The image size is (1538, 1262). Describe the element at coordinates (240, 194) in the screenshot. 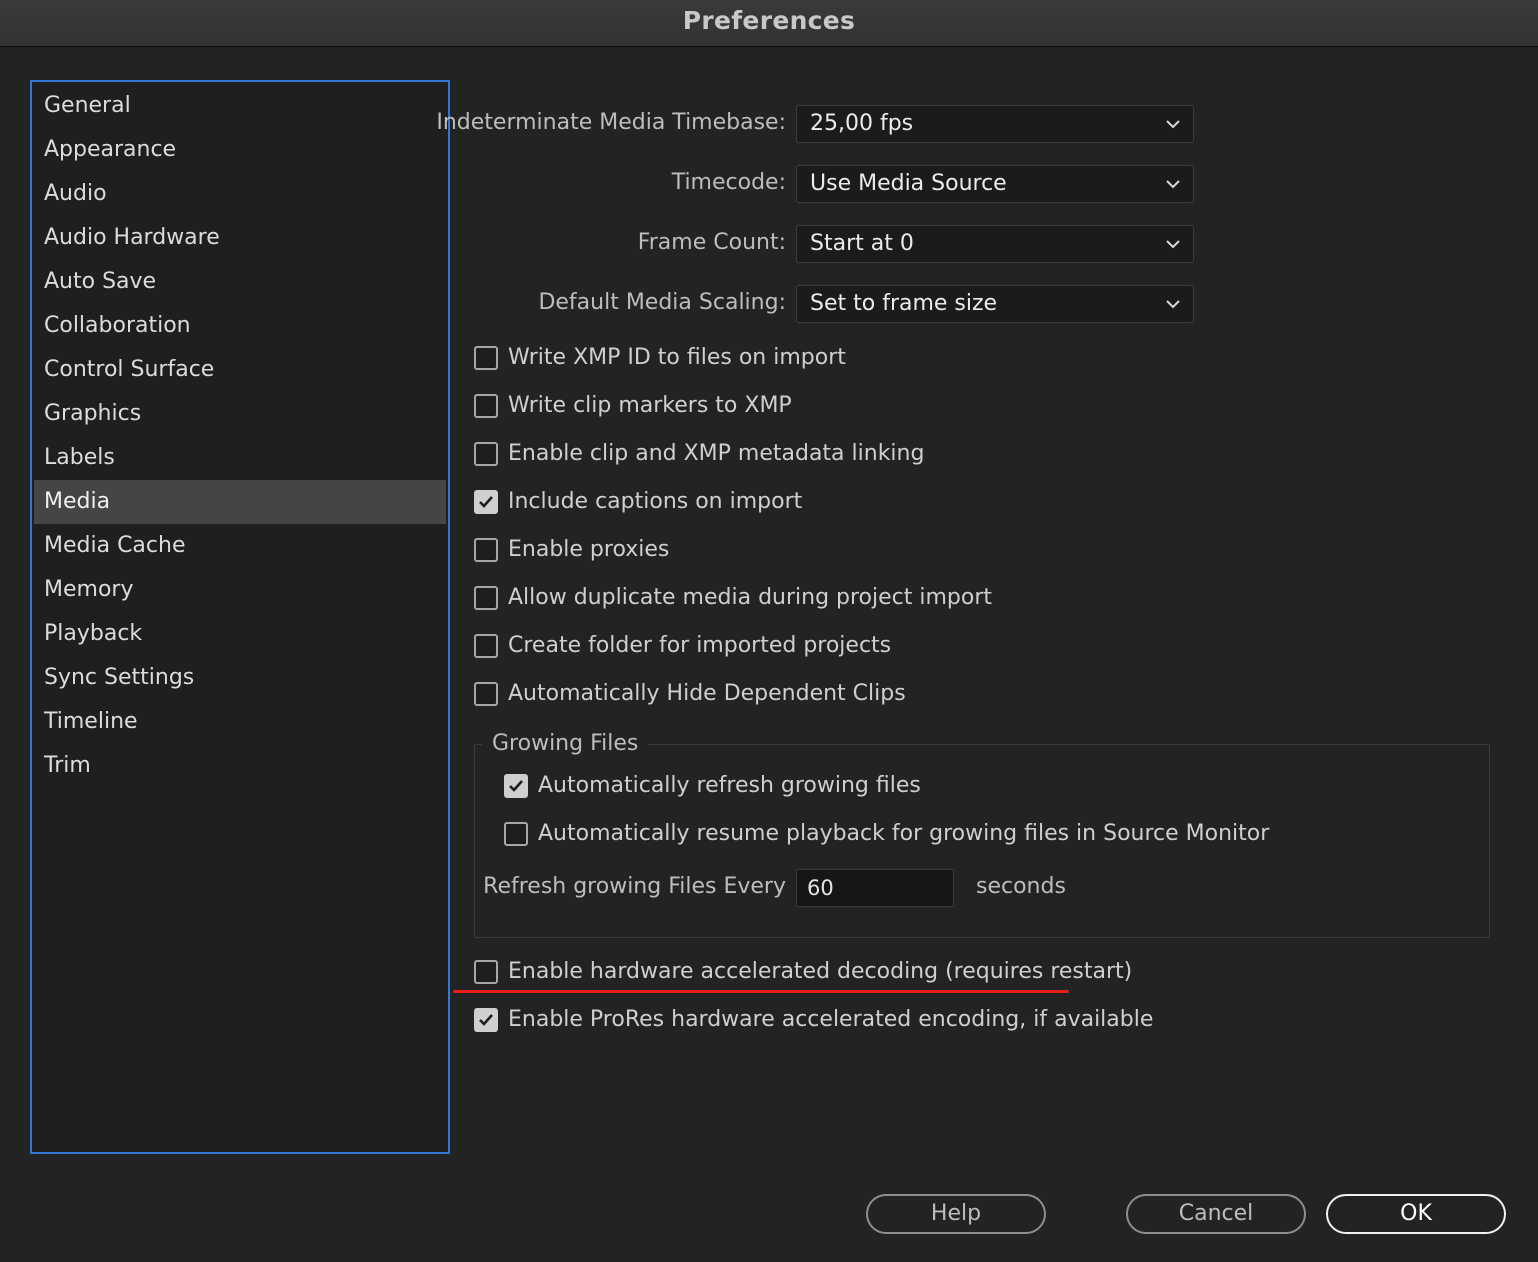

I see `sidebar-item-audio: Audio` at that location.